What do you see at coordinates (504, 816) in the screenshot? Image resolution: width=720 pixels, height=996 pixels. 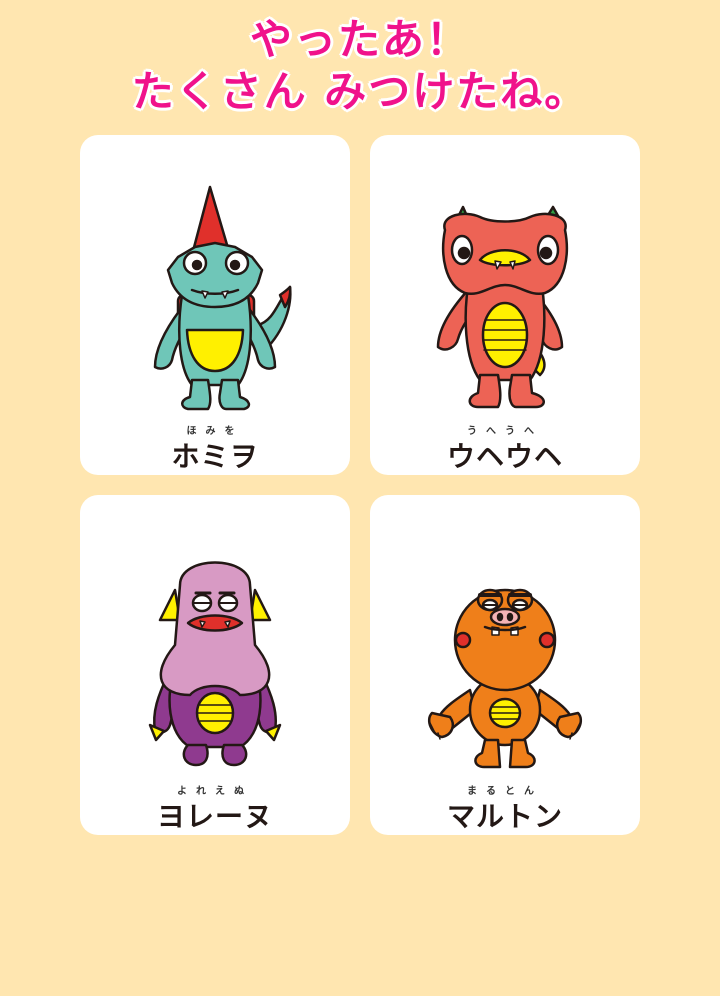 I see `character-name: マルトン` at bounding box center [504, 816].